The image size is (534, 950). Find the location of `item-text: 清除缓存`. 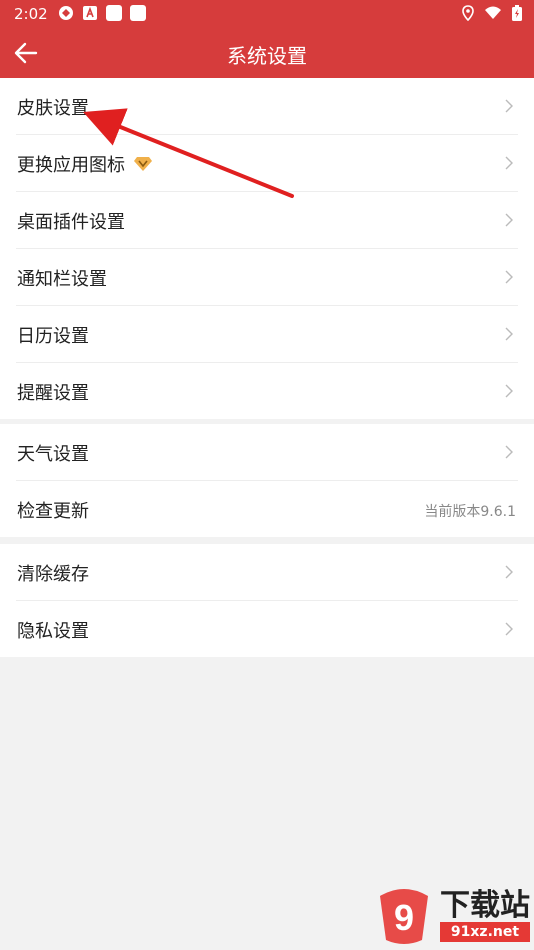

item-text: 清除缓存 is located at coordinates (53, 574).